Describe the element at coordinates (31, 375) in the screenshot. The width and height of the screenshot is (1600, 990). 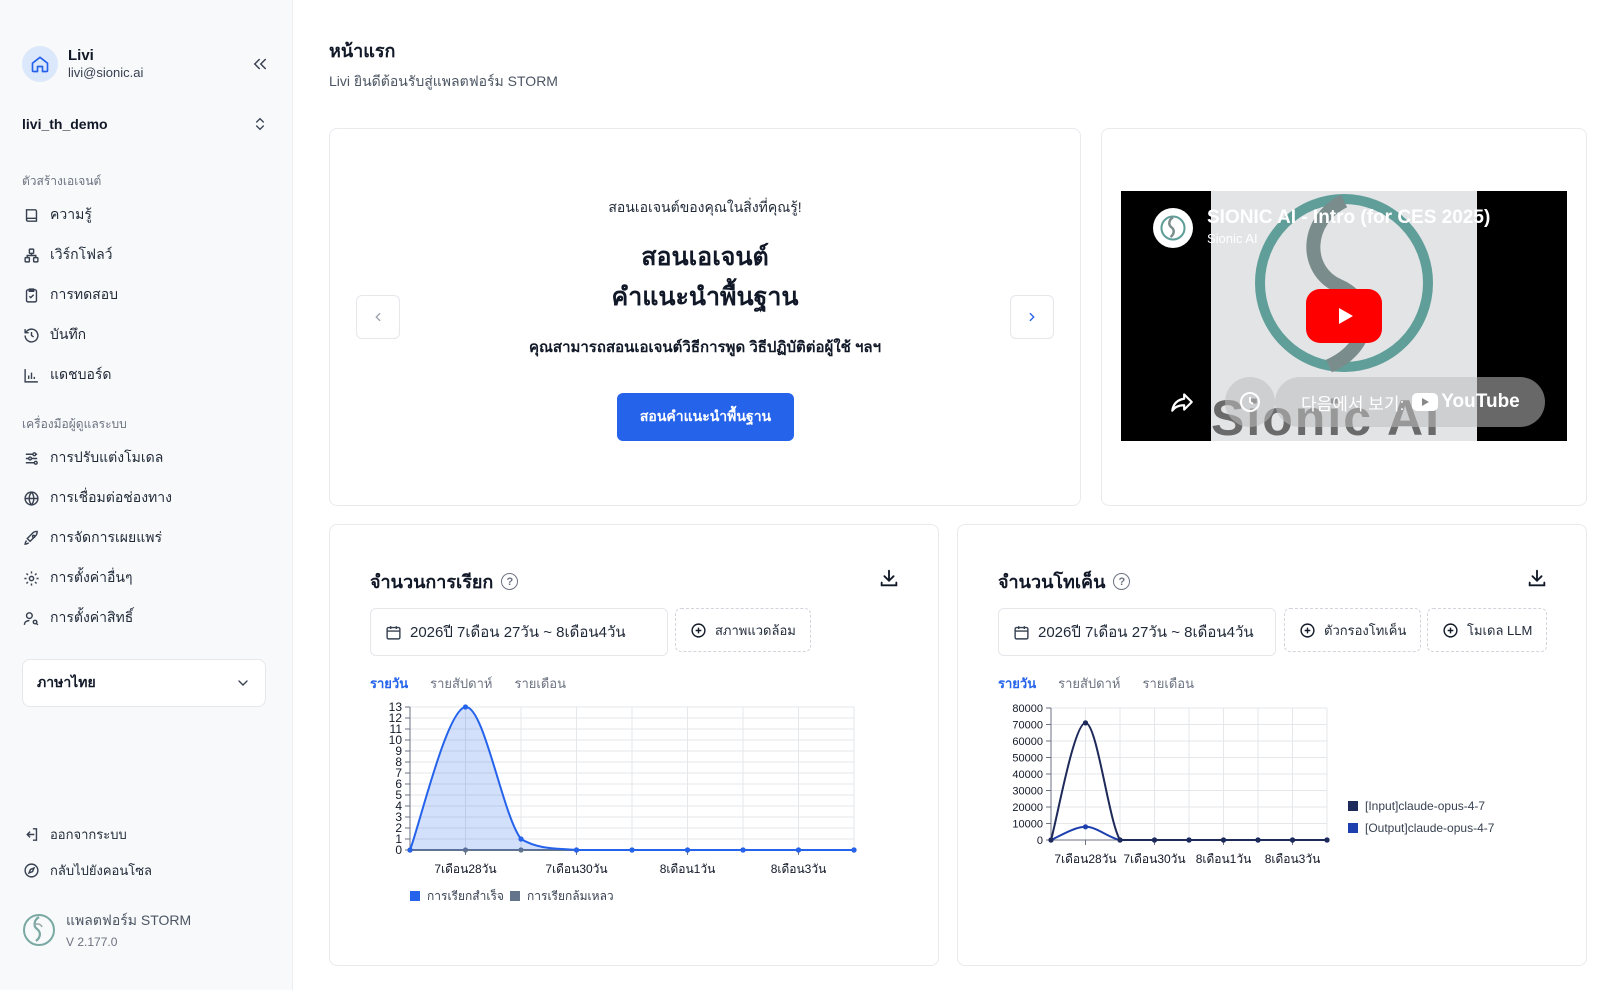
I see `bar-chart-icon` at that location.